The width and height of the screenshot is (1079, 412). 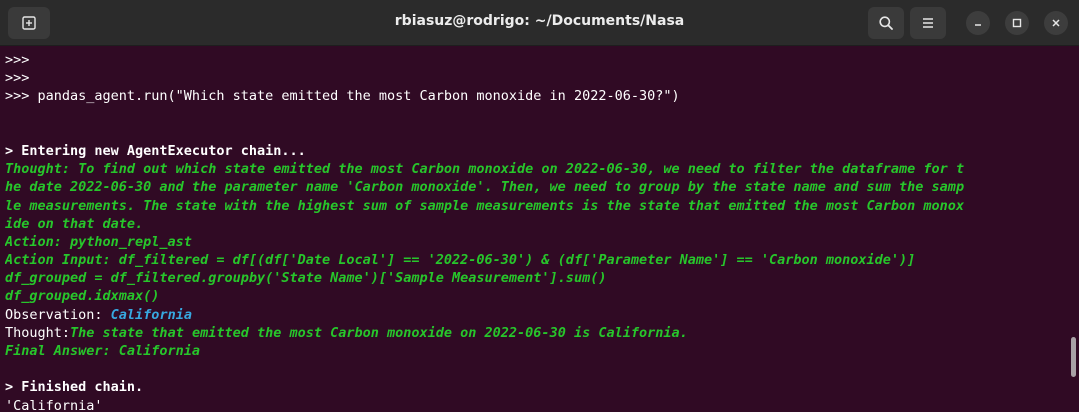 I want to click on minimize-icon, so click(x=978, y=25).